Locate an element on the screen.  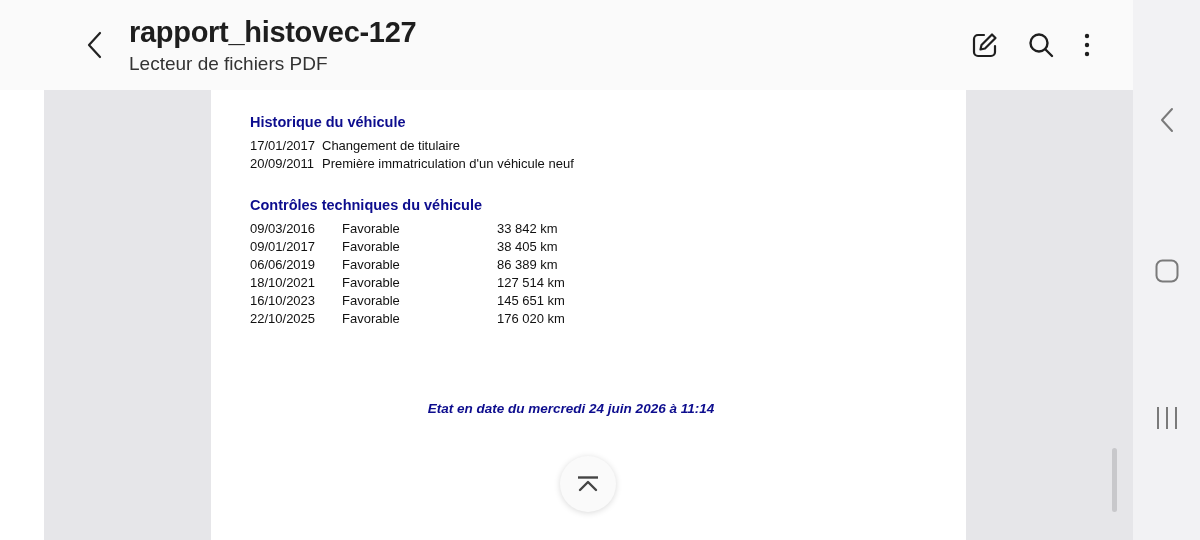
app-subtitle: Lecteur de fichiers PDF is located at coordinates (229, 64).